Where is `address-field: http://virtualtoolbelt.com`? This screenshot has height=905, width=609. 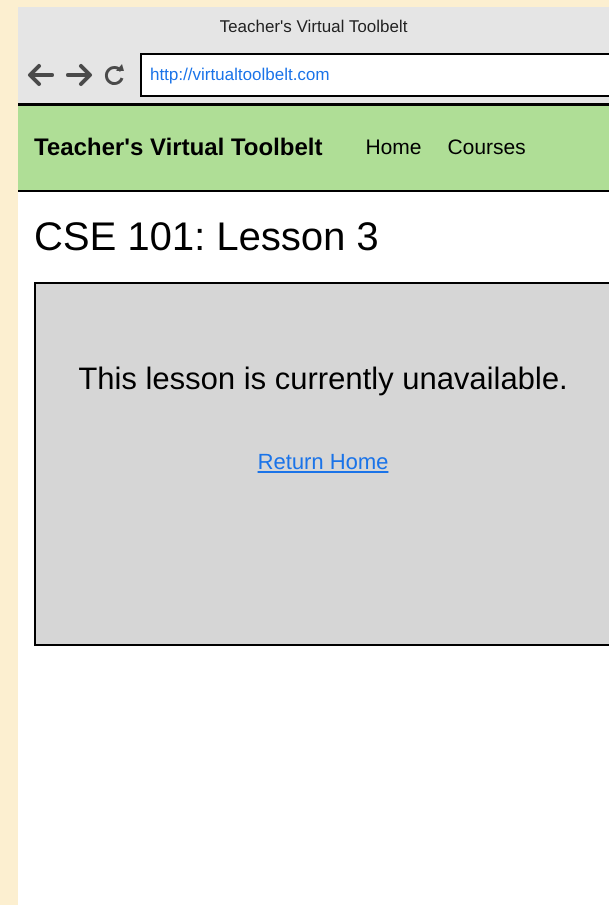 address-field: http://virtualtoolbelt.com is located at coordinates (374, 75).